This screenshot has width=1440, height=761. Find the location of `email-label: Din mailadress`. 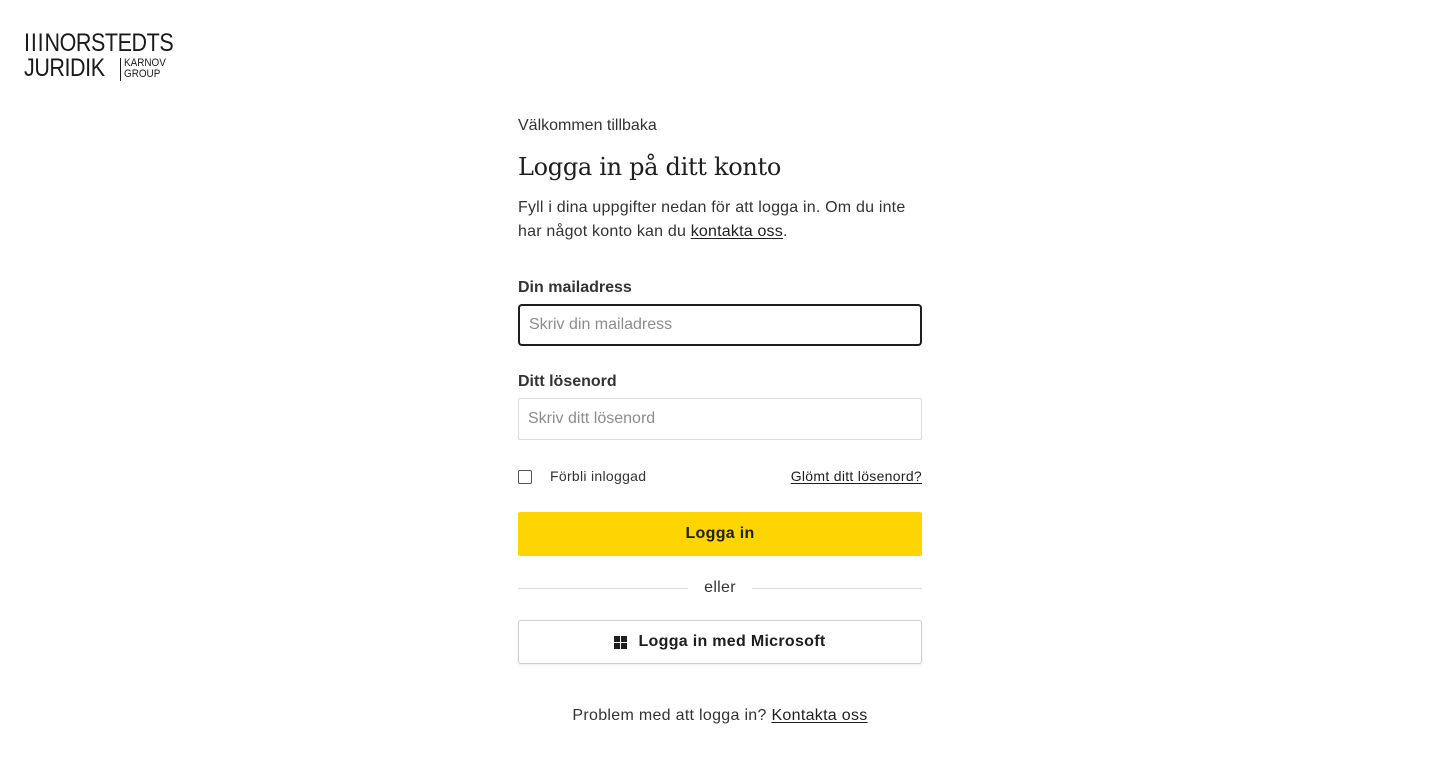

email-label: Din mailadress is located at coordinates (575, 287).